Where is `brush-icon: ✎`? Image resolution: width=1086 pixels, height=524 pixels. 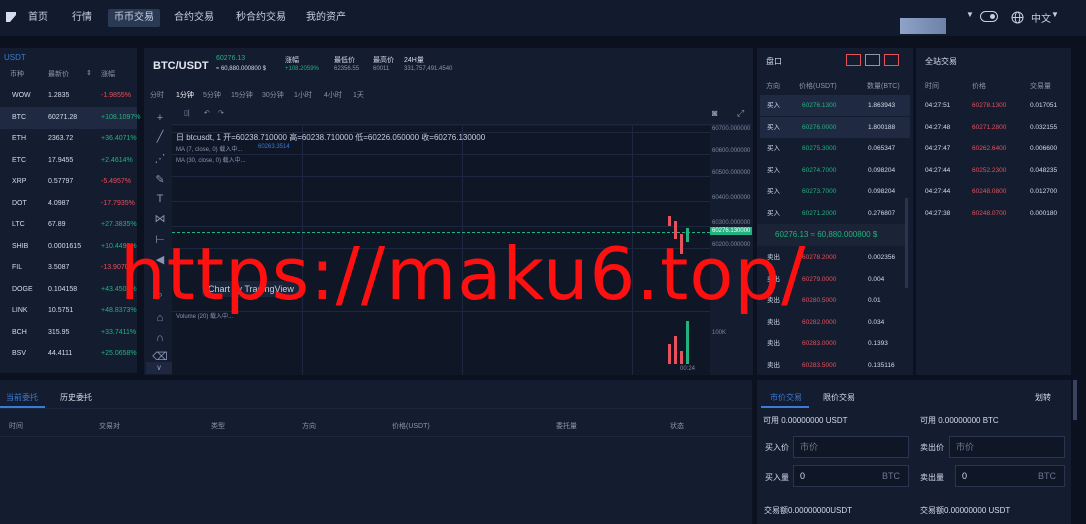
brush-icon: ✎ is located at coordinates (160, 180).